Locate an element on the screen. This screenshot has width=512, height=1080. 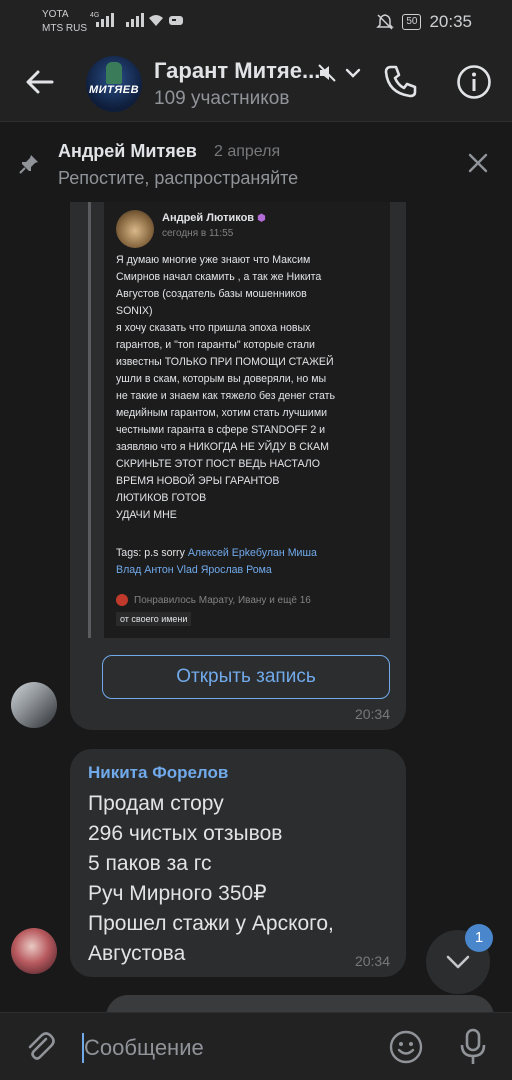
message-line: Продам стору is located at coordinates (156, 803).